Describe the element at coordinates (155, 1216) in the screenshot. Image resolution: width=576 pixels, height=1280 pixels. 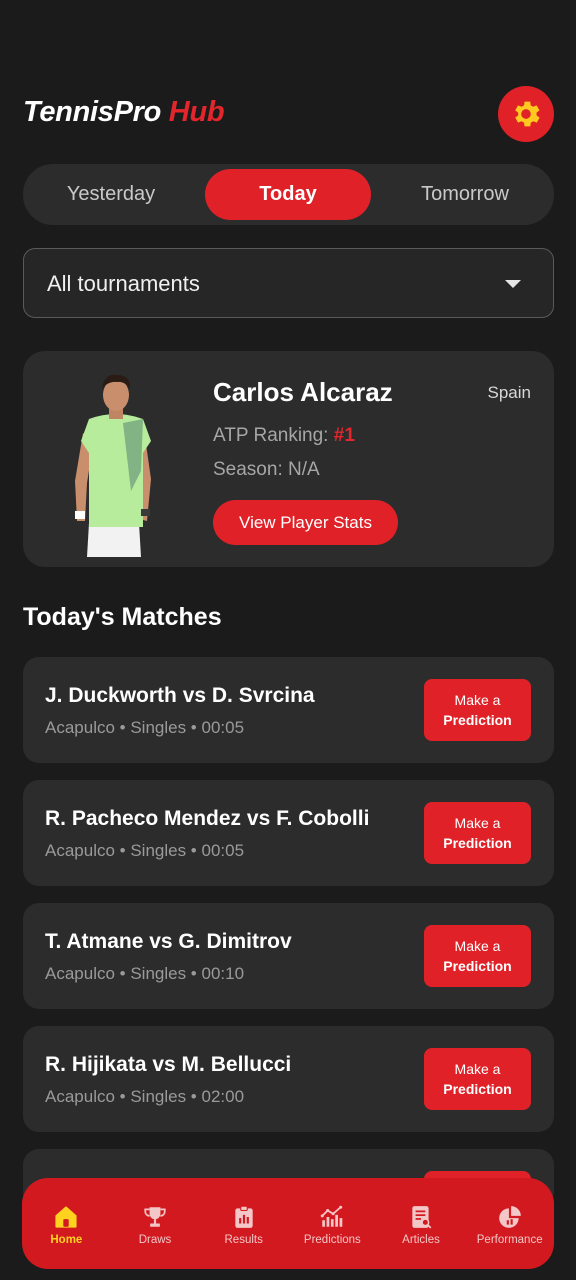
I see `trophy-icon` at that location.